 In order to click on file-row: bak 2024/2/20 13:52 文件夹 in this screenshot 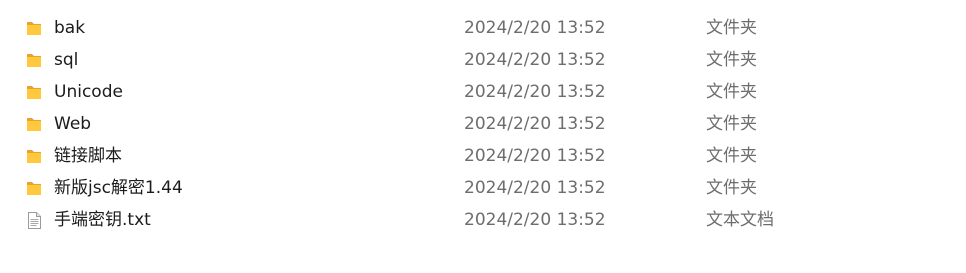, I will do `click(483, 28)`.